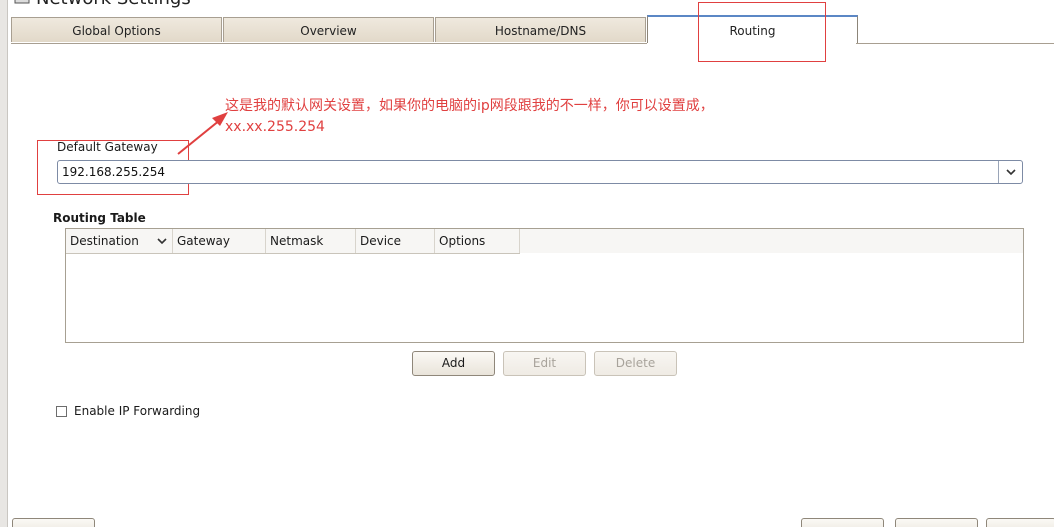 The image size is (1054, 527). What do you see at coordinates (381, 241) in the screenshot?
I see `column-label: Device` at bounding box center [381, 241].